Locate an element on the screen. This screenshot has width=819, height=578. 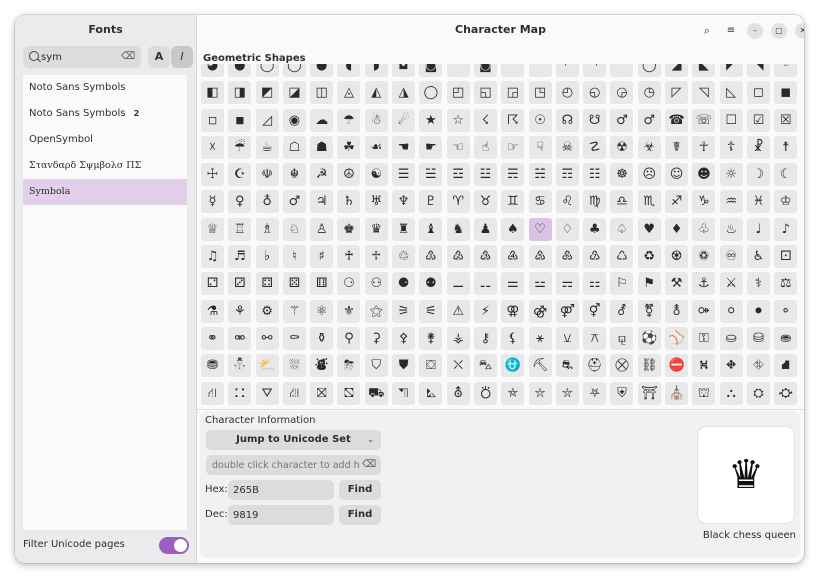
character-cell: ♳ is located at coordinates (431, 257).